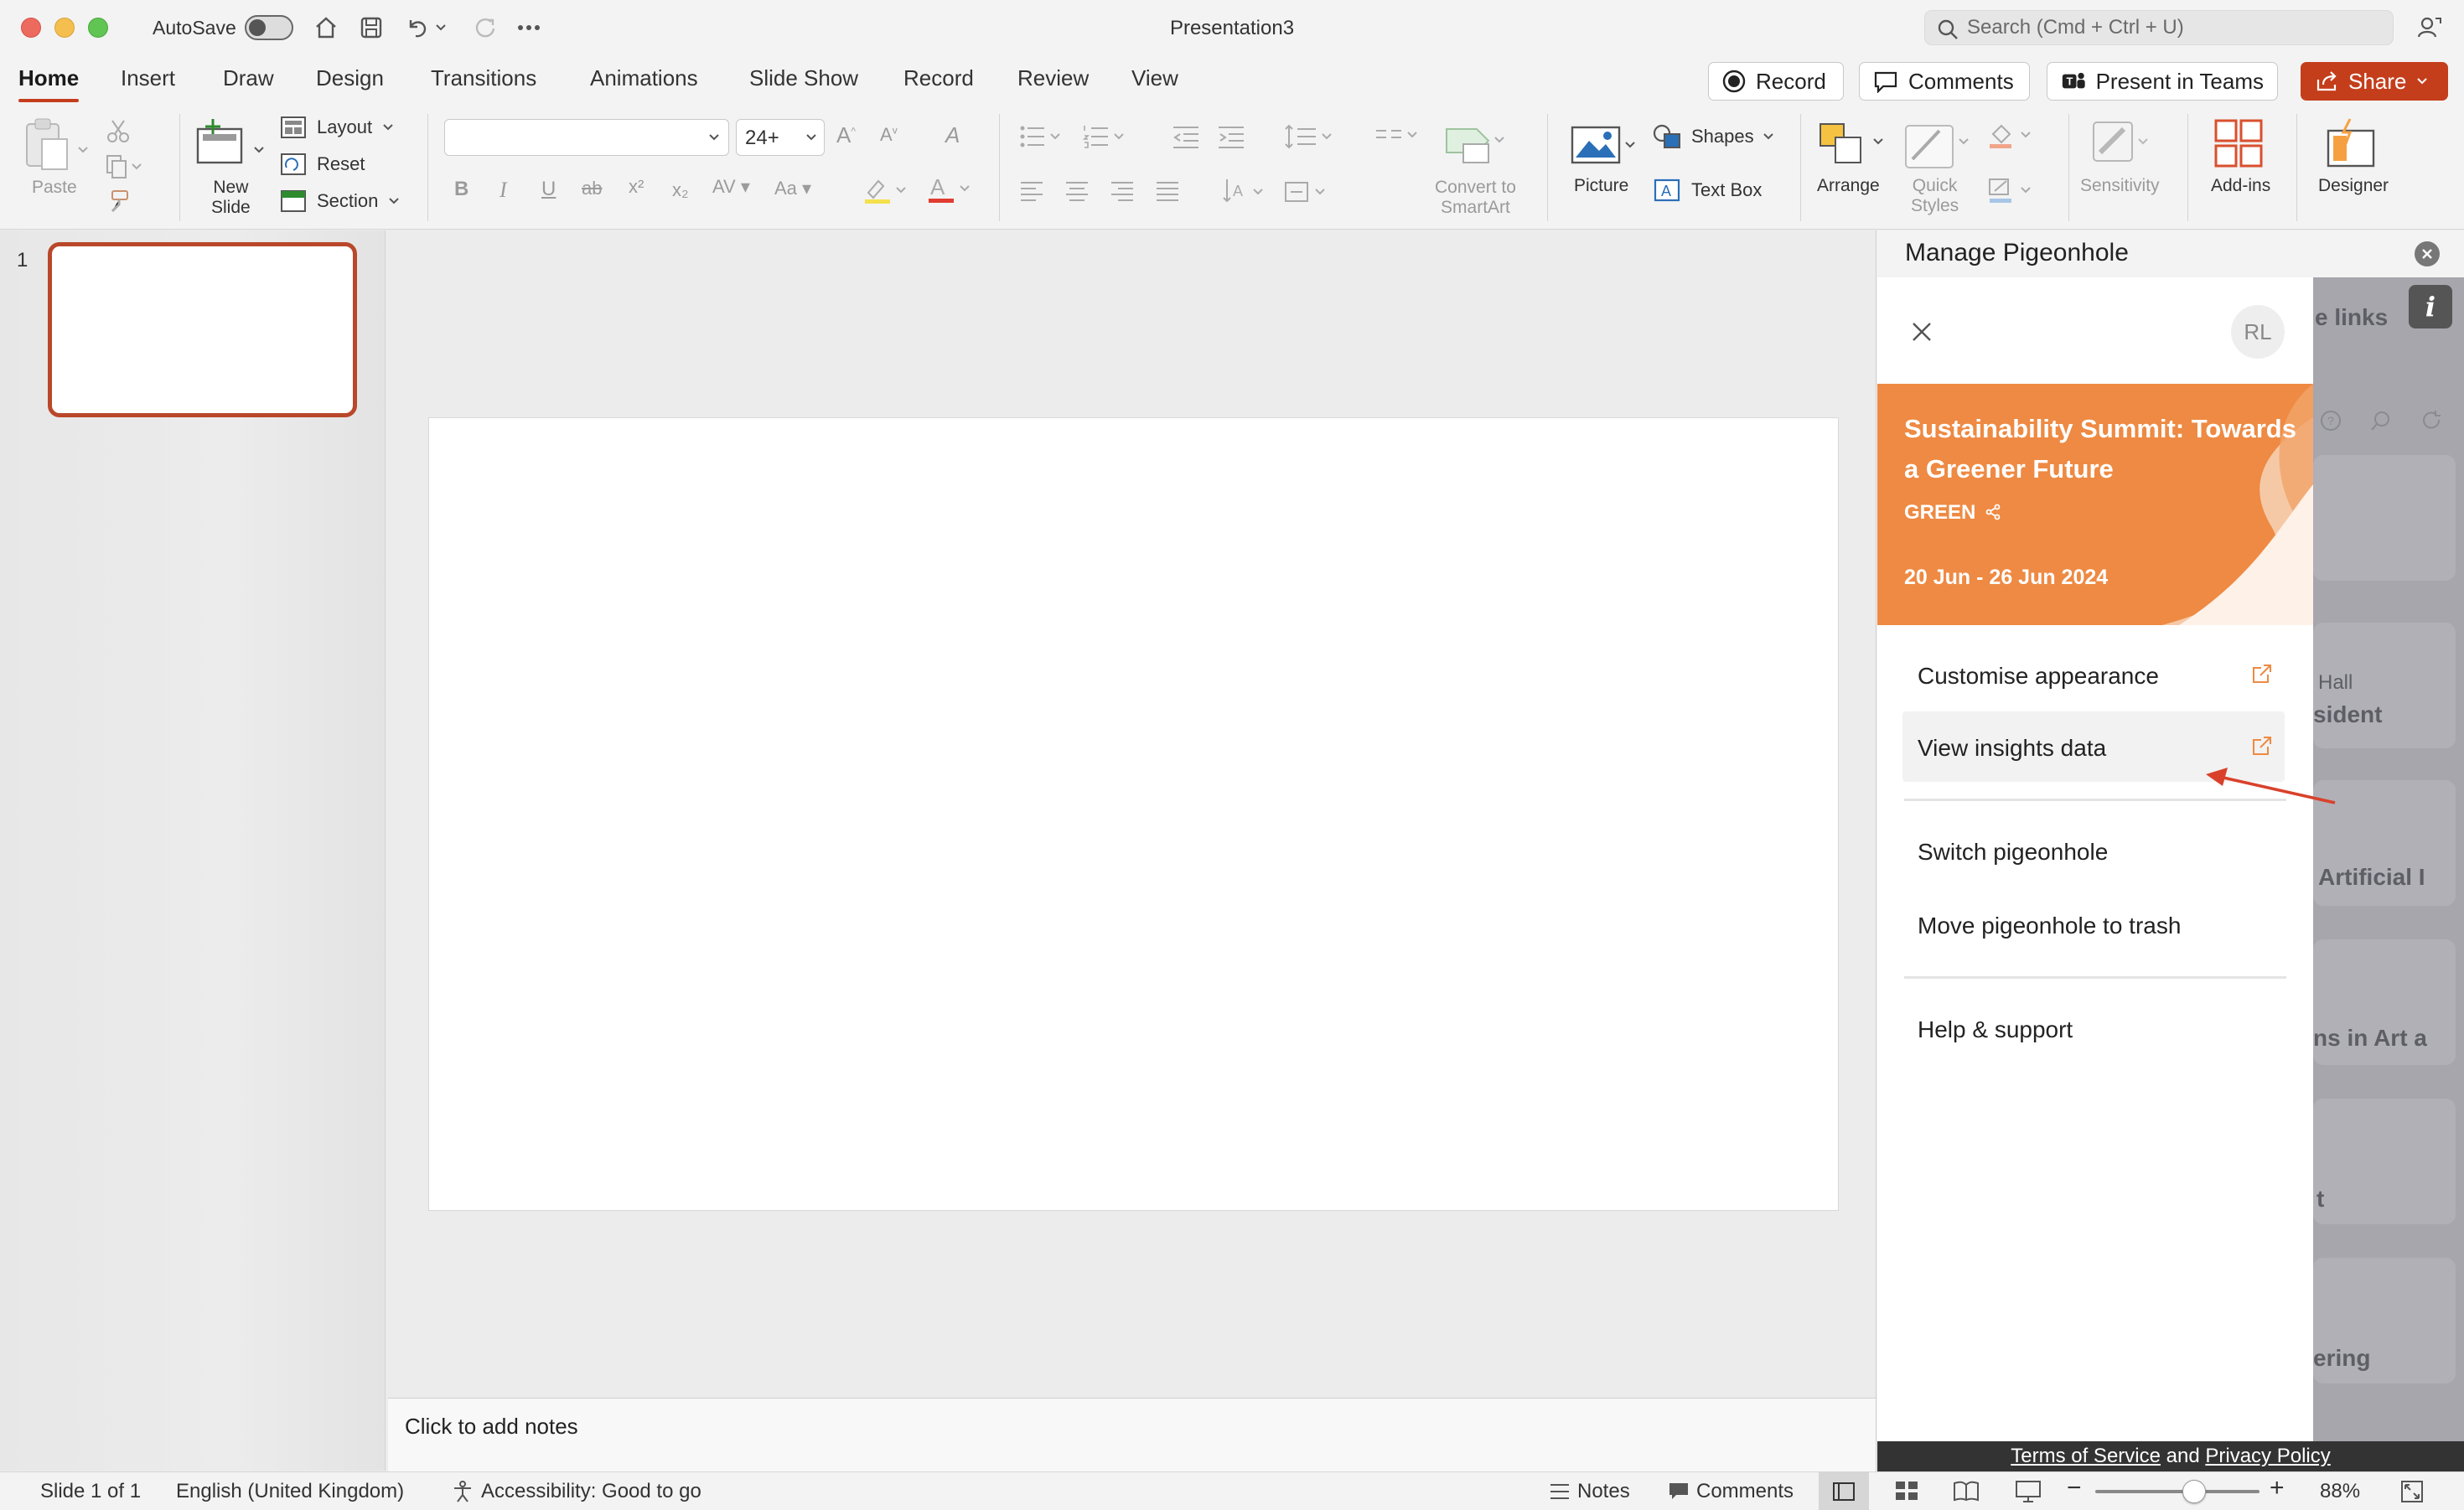 The height and width of the screenshot is (1510, 2464). I want to click on character-spacing-icon: AV ▾, so click(731, 187).